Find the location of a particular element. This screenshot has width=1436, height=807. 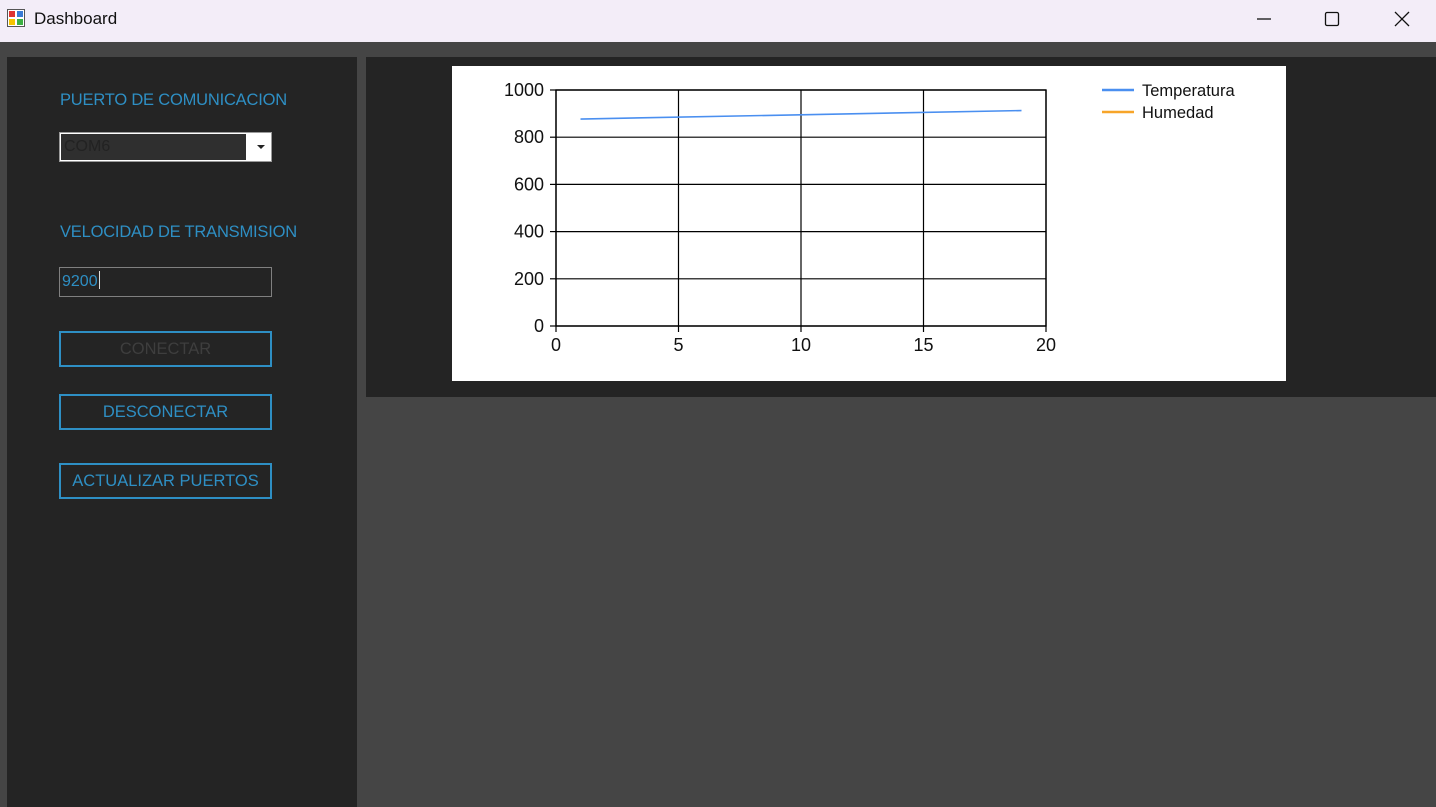

speed-label: VELOCIDAD DE TRANSMISION is located at coordinates (178, 232).